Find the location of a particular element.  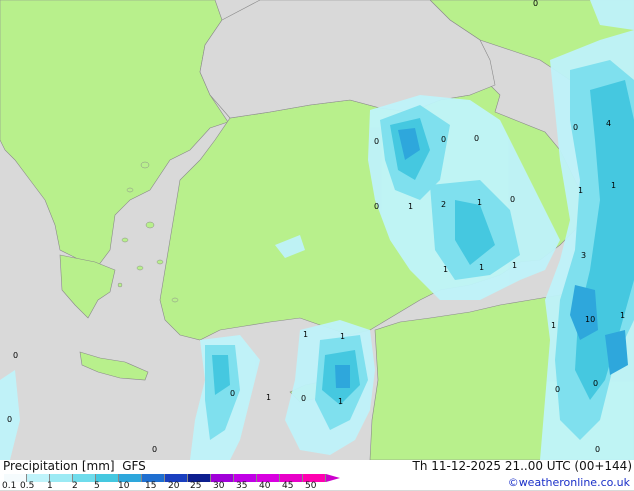

map-value-label: 3 is located at coordinates (584, 255).